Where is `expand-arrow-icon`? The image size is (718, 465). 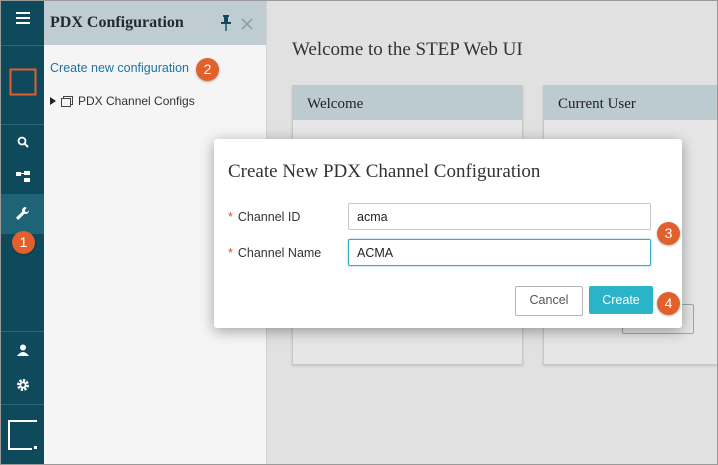
expand-arrow-icon is located at coordinates (53, 101).